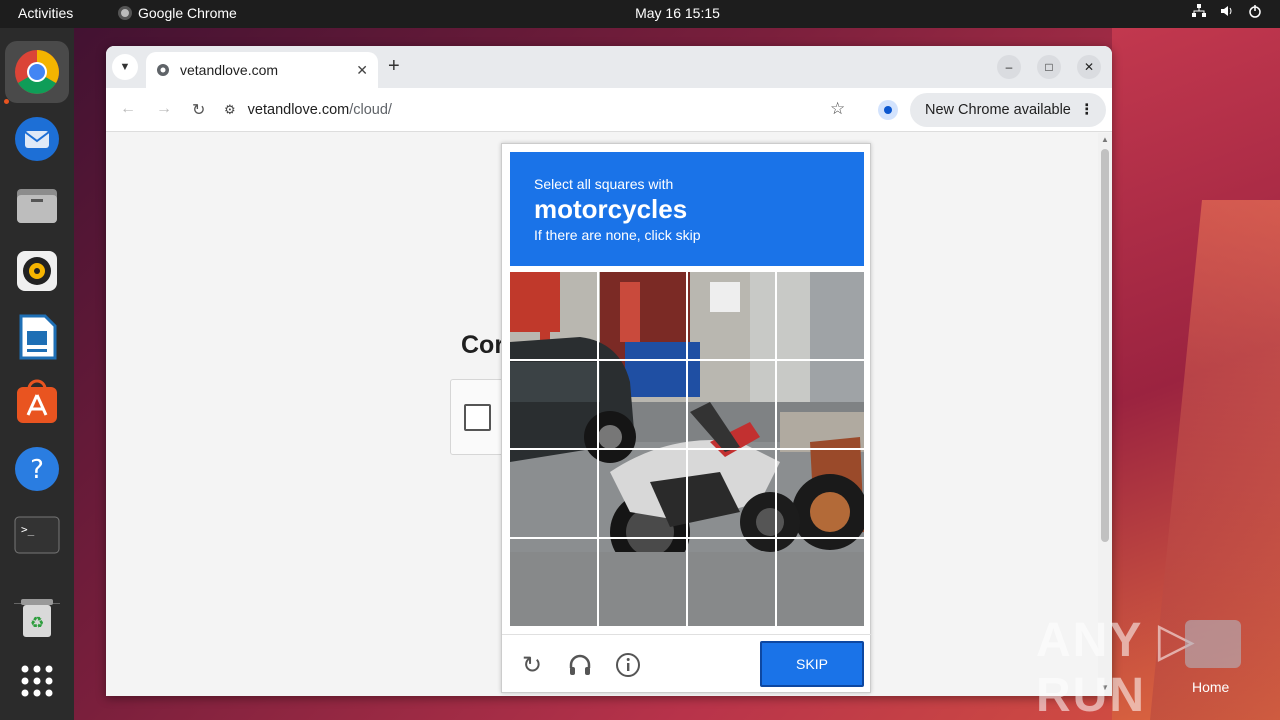 The width and height of the screenshot is (1280, 720). I want to click on forward-arrow-icon: →, so click(164, 109).